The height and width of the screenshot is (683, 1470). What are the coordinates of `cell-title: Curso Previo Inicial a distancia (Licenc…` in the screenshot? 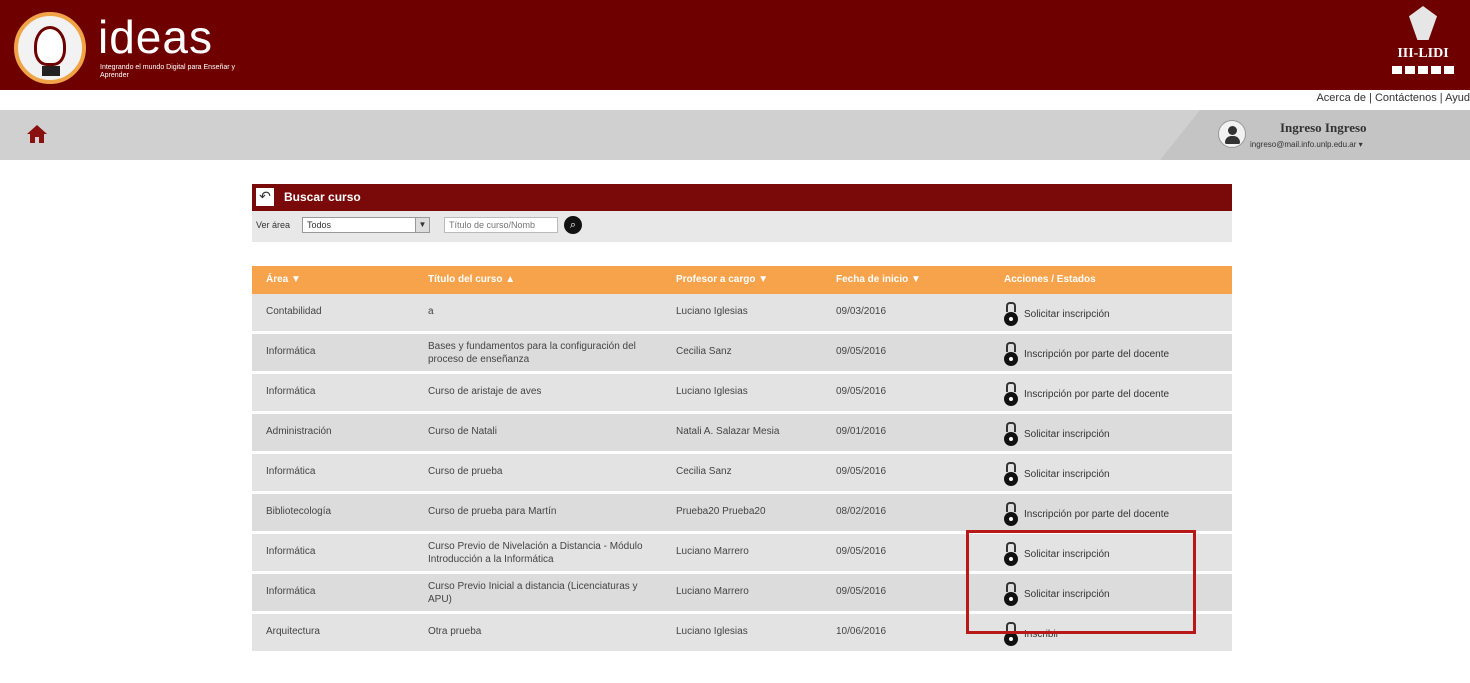 It's located at (533, 593).